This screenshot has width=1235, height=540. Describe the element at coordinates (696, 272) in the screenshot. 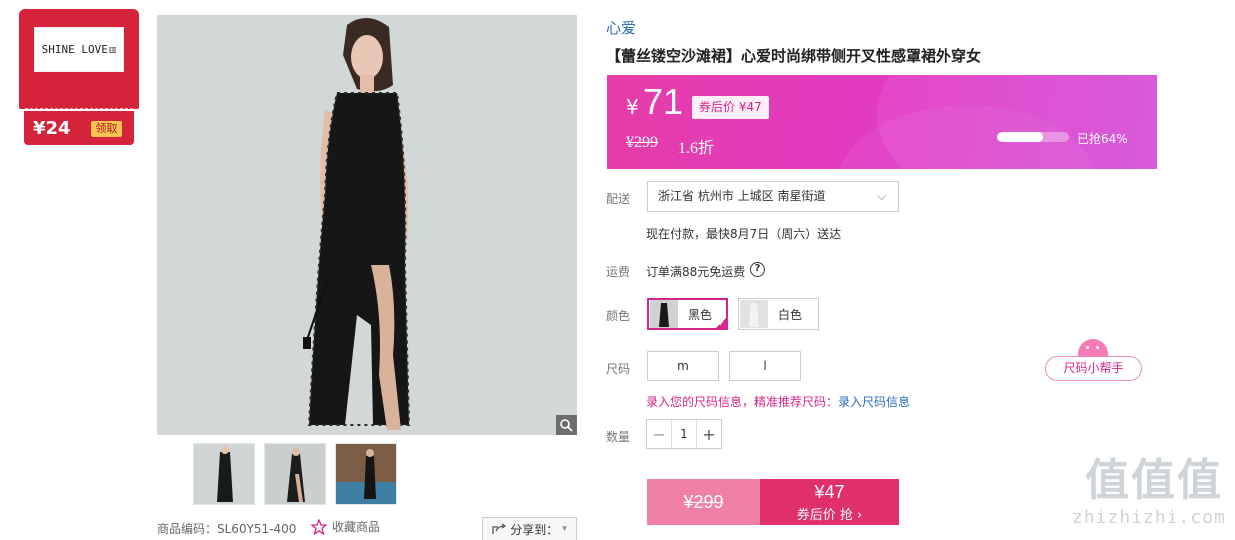

I see `shipping-text: 订单满88元免运费` at that location.